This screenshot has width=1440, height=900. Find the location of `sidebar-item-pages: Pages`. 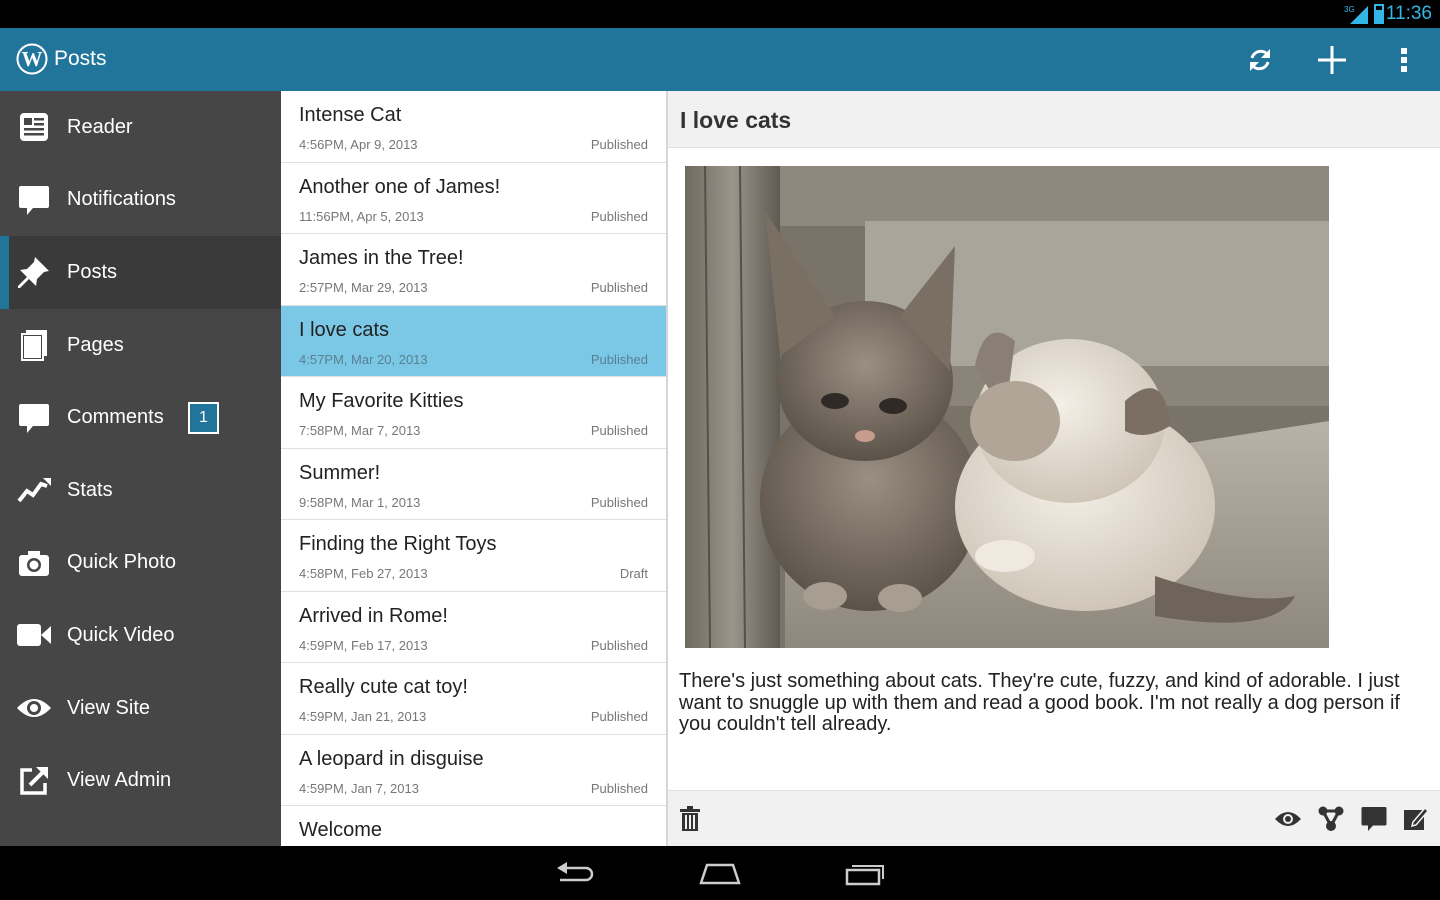

sidebar-item-pages: Pages is located at coordinates (140, 345).